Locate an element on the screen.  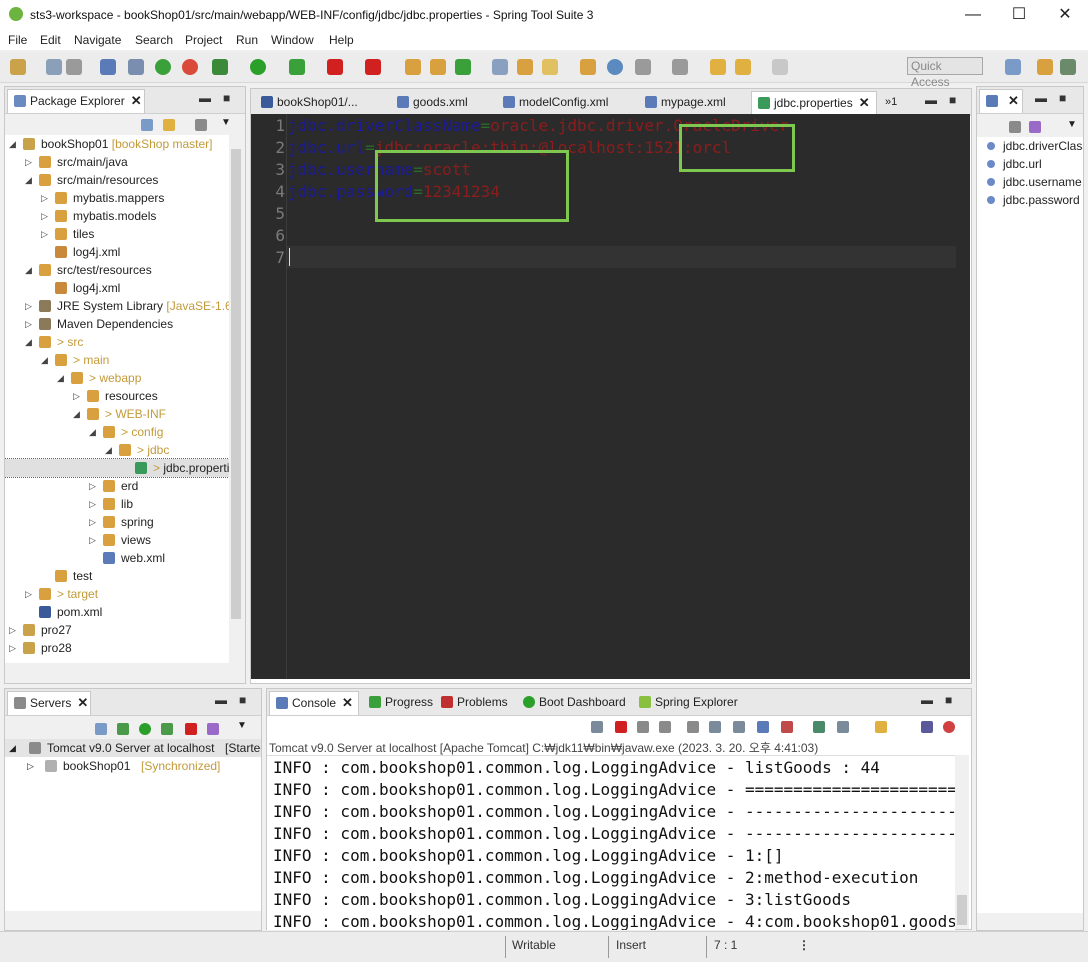
tab-jdbc-properties: jdbc.properties ✕ is located at coordinates (814, 103).